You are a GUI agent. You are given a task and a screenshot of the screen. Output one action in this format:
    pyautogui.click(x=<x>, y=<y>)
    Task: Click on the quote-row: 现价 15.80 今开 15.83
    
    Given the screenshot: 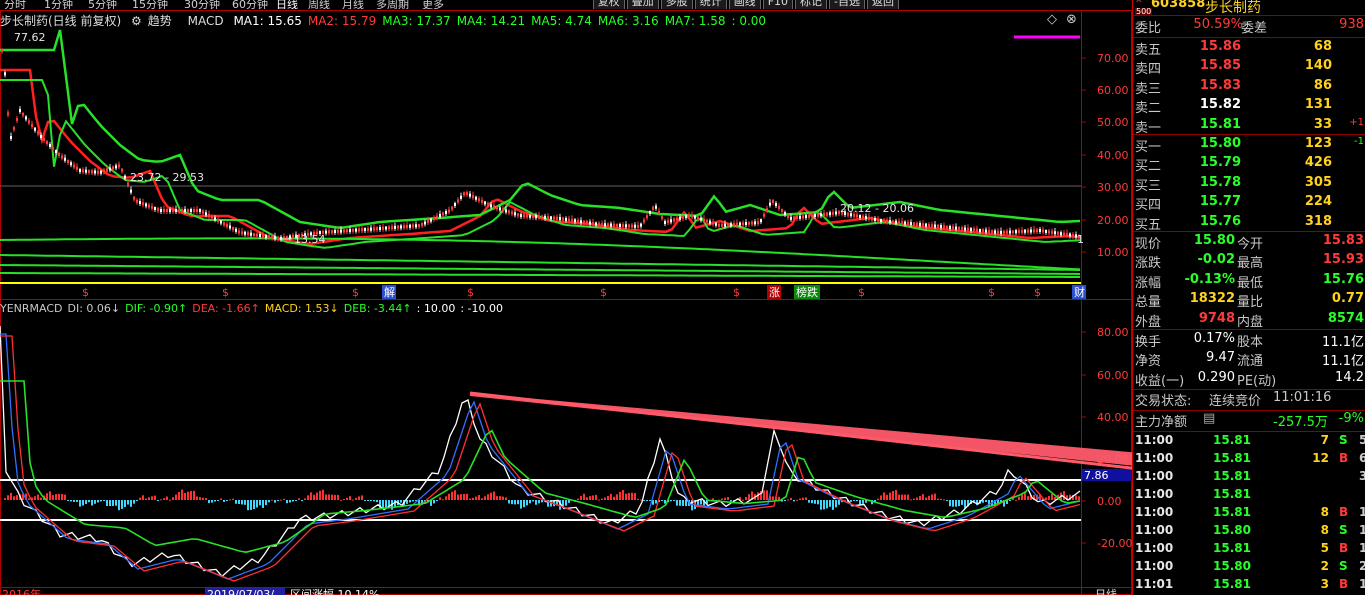 What is the action you would take?
    pyautogui.click(x=1249, y=242)
    